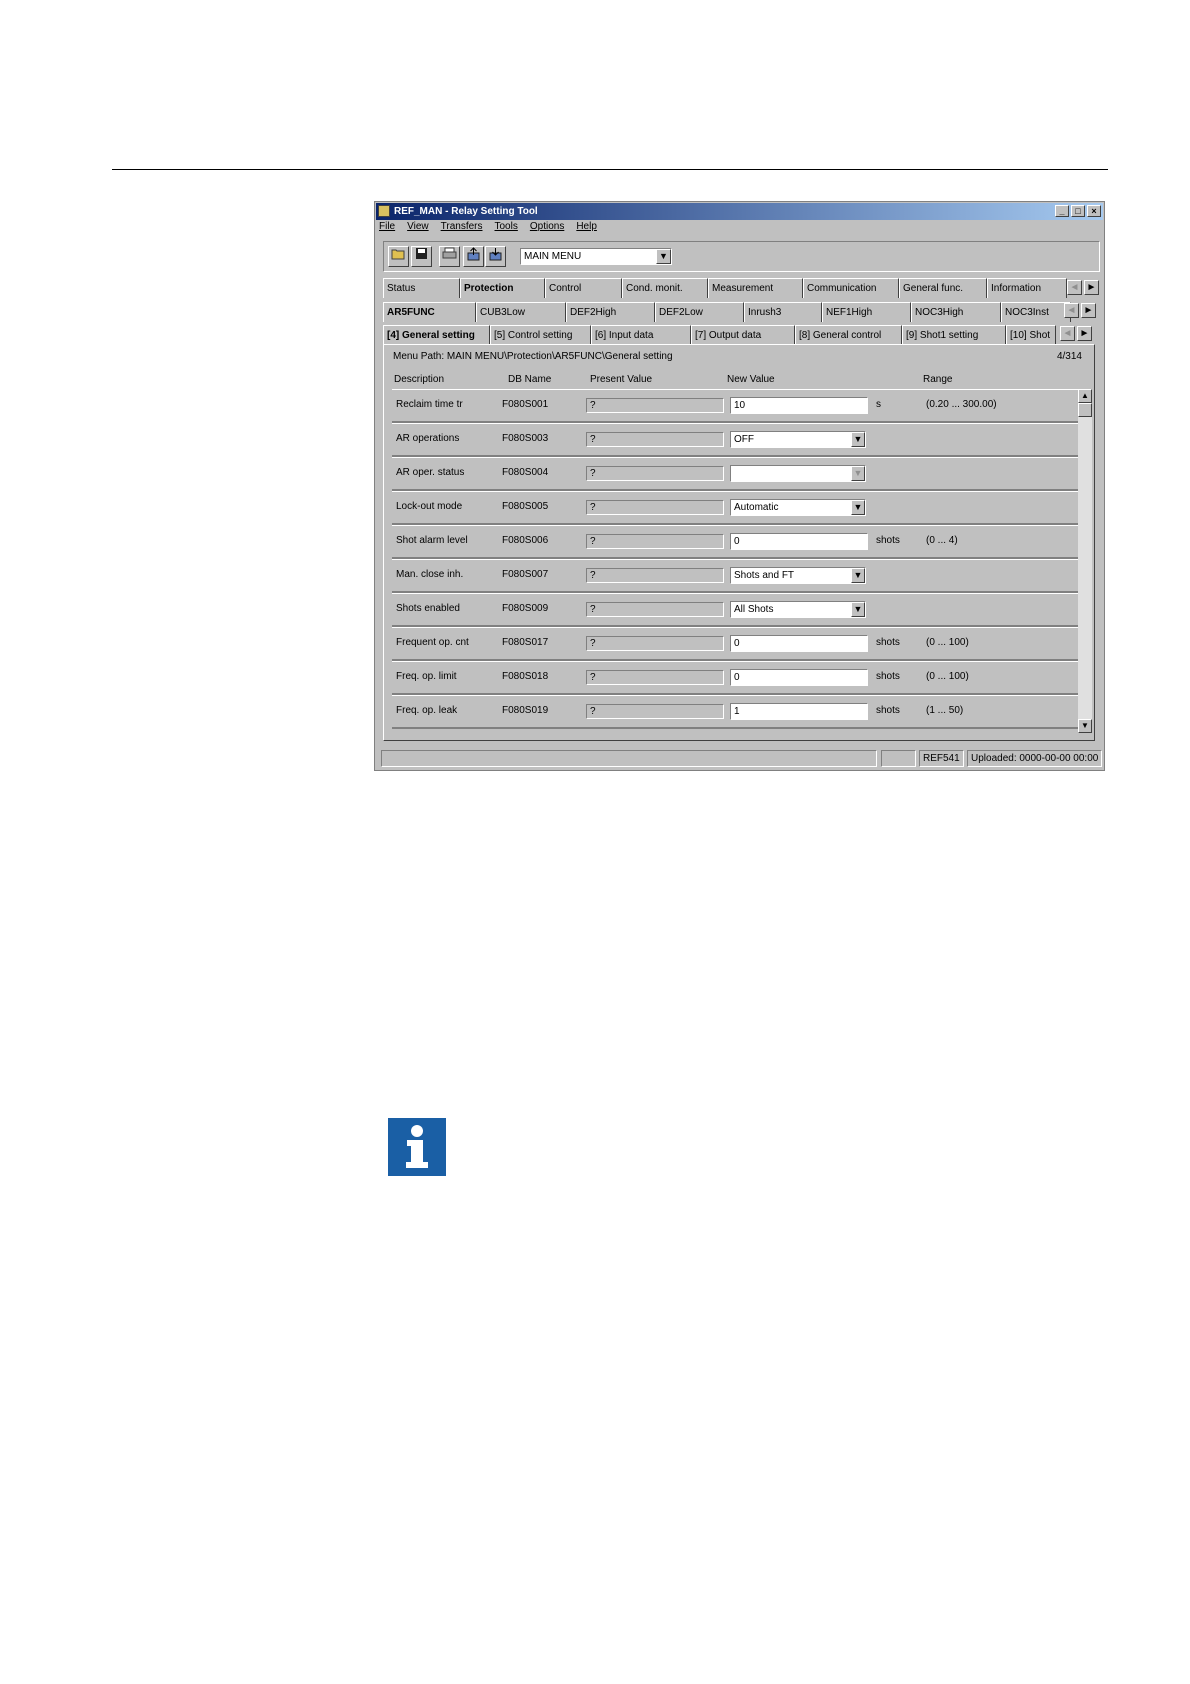 Image resolution: width=1190 pixels, height=1684 pixels. I want to click on tab-general-control: [8] General control, so click(848, 335).